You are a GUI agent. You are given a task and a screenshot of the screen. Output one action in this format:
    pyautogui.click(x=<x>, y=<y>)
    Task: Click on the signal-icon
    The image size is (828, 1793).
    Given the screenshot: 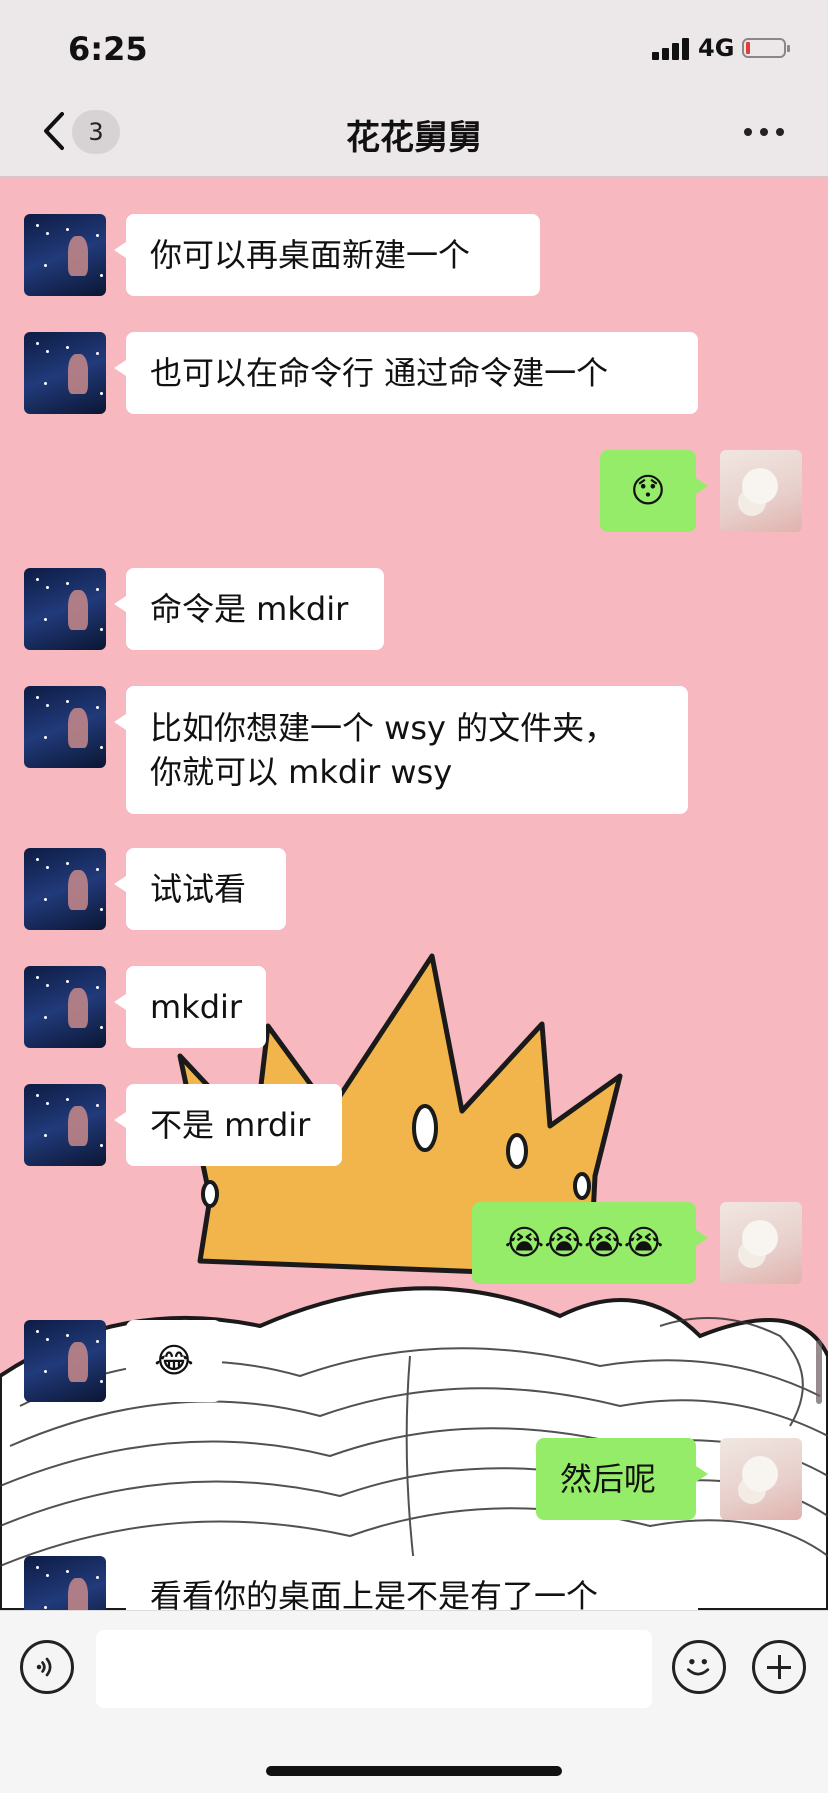 What is the action you would take?
    pyautogui.click(x=673, y=49)
    